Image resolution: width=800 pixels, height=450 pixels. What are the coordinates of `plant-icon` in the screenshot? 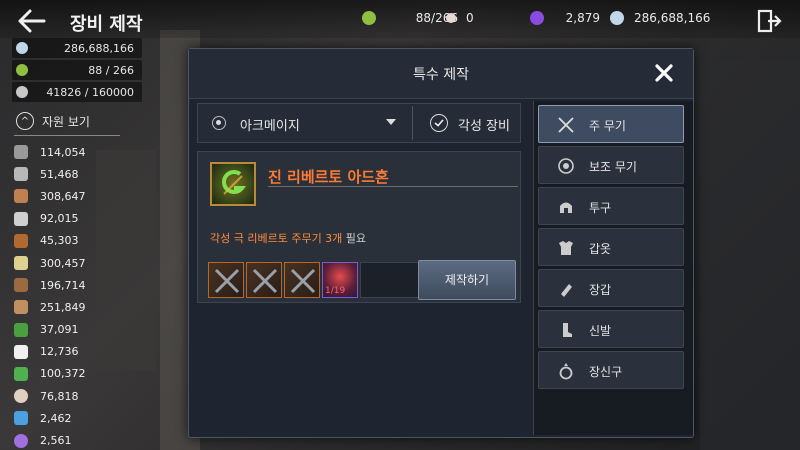 It's located at (21, 373).